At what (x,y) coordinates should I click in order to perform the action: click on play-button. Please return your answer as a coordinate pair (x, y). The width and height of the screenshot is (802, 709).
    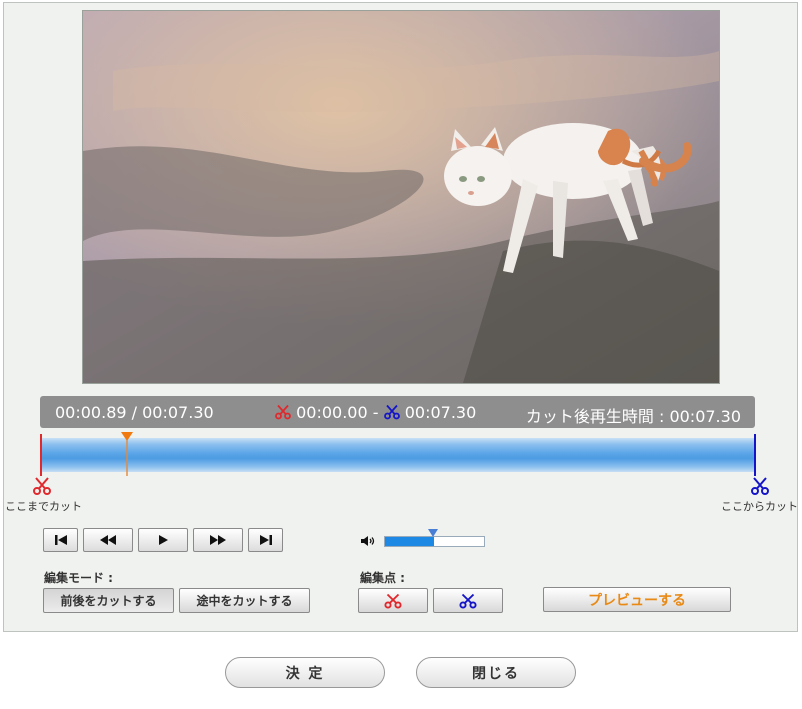
    Looking at the image, I should click on (163, 540).